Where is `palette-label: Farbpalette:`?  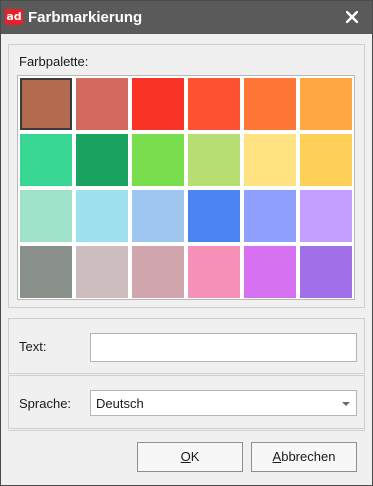
palette-label: Farbpalette: is located at coordinates (54, 61).